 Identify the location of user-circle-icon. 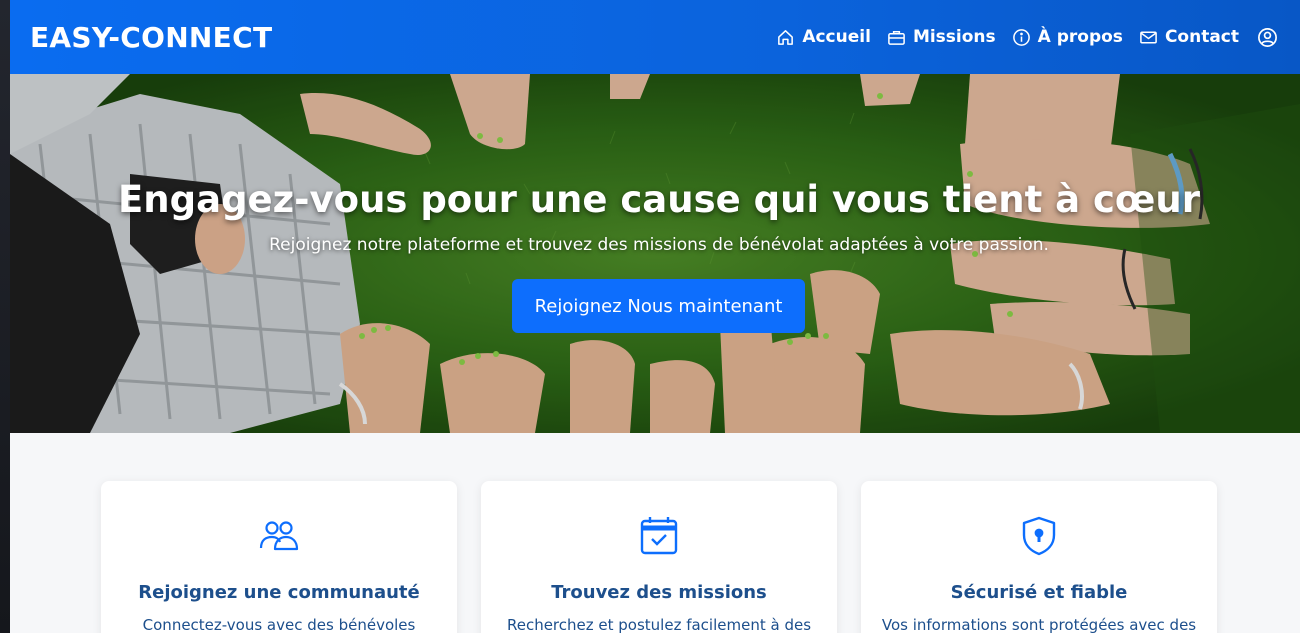
(1267, 37).